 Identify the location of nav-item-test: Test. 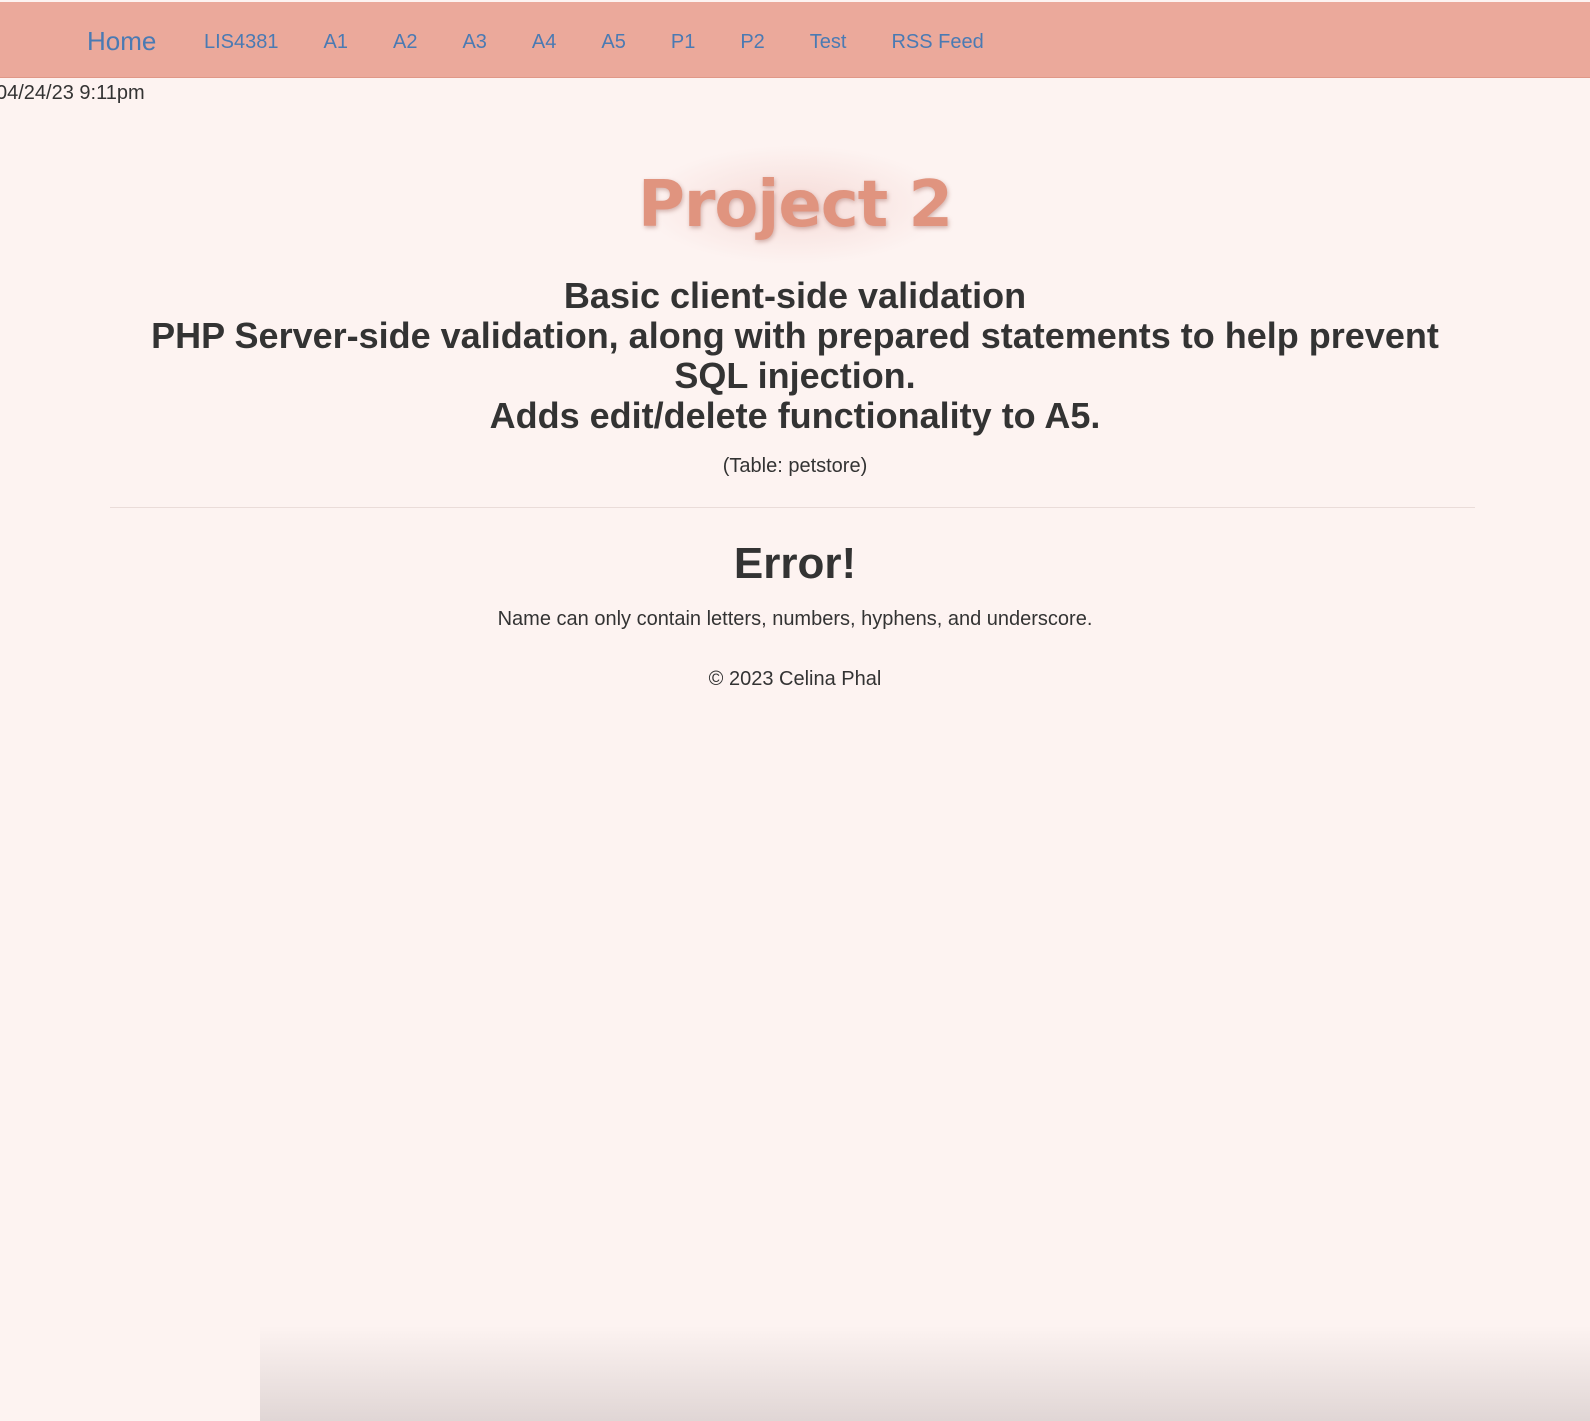
(828, 42).